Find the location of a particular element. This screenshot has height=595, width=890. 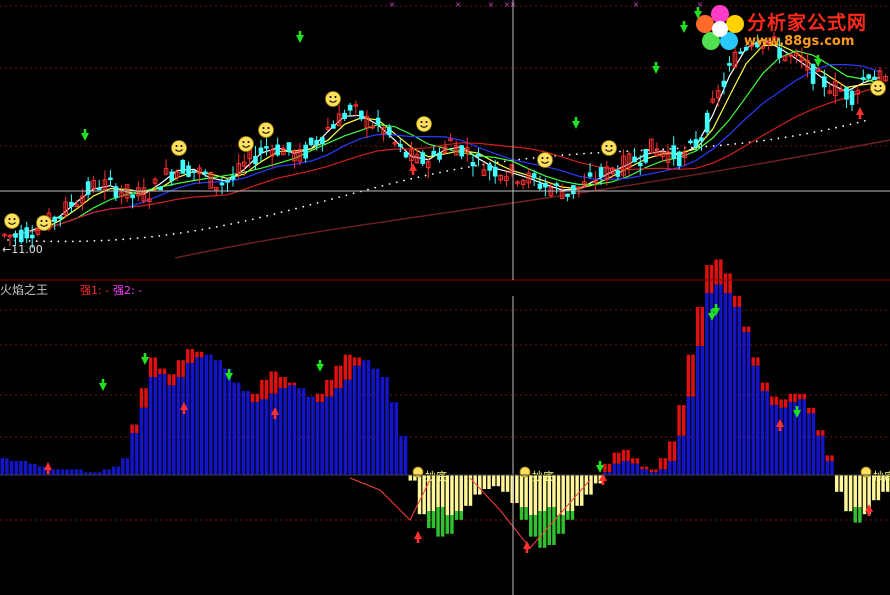

site-logo: 分析家公式网 www.88gs.com is located at coordinates (787, 28).